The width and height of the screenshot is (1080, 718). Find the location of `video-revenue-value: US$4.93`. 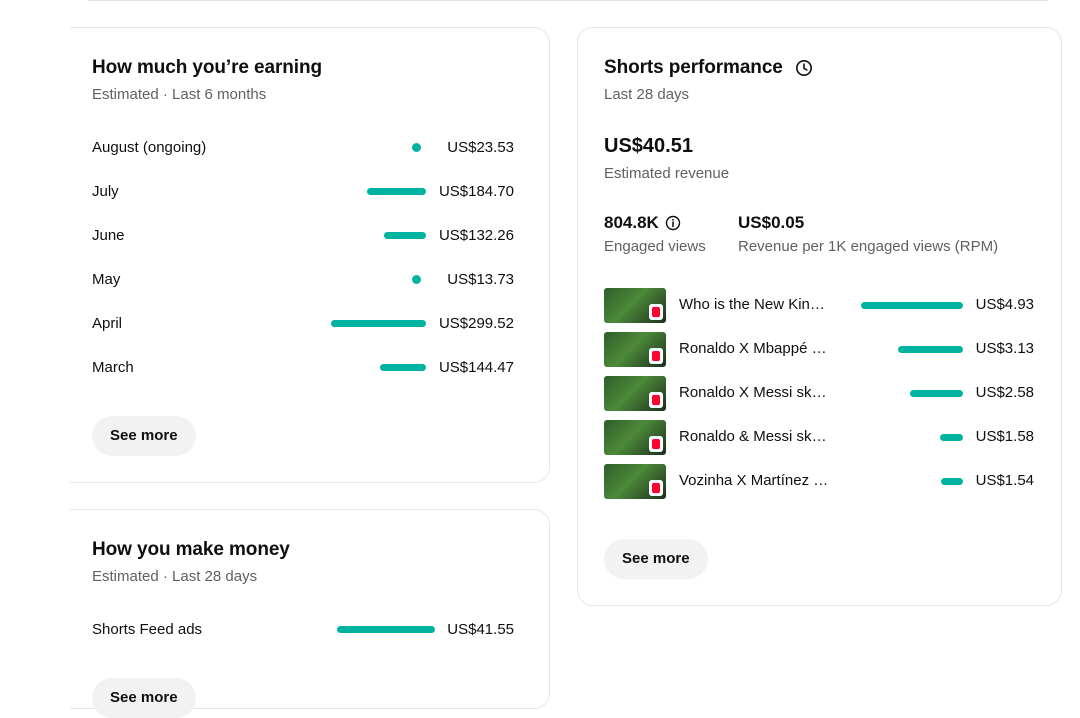

video-revenue-value: US$4.93 is located at coordinates (1004, 304).